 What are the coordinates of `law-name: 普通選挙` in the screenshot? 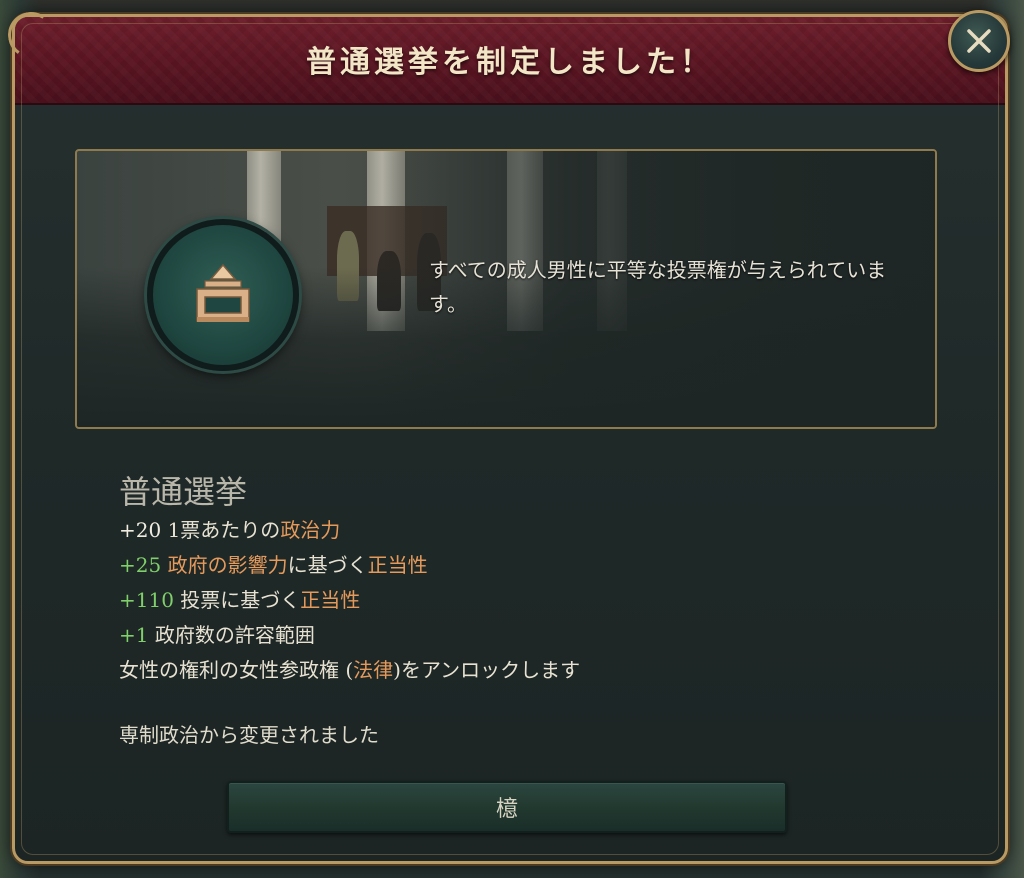 It's located at (183, 492).